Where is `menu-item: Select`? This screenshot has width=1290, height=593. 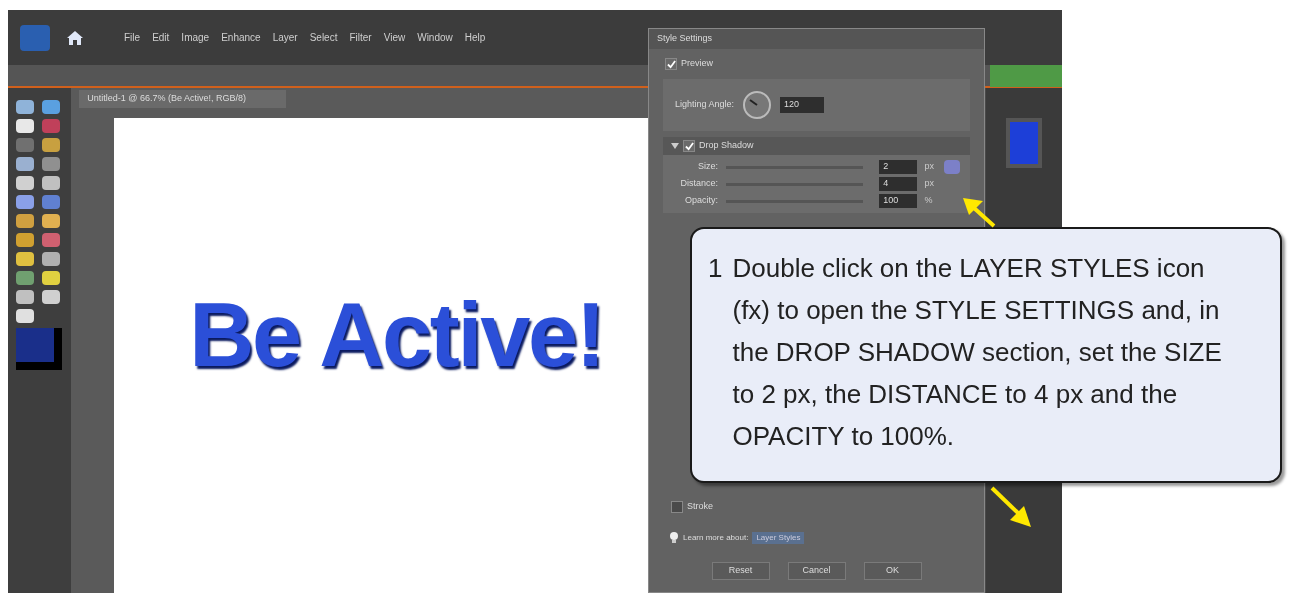 menu-item: Select is located at coordinates (323, 37).